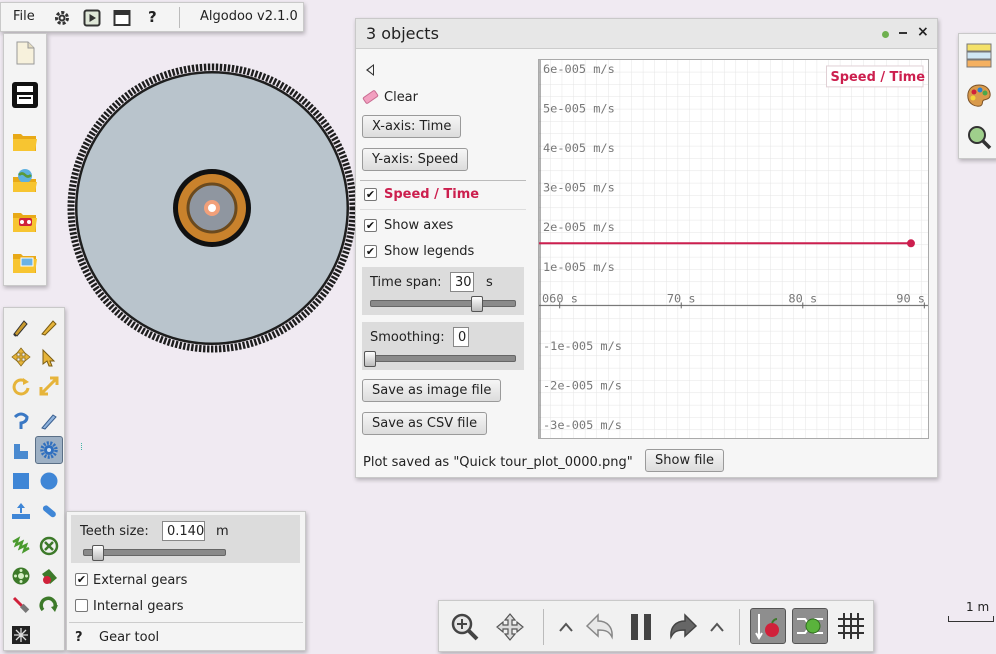 This screenshot has height=654, width=996. I want to click on settings-gear-icon, so click(62, 18).